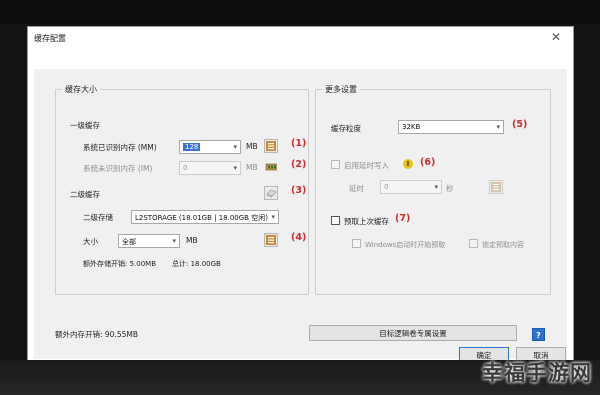  I want to click on memory-chip-icon, so click(271, 167).